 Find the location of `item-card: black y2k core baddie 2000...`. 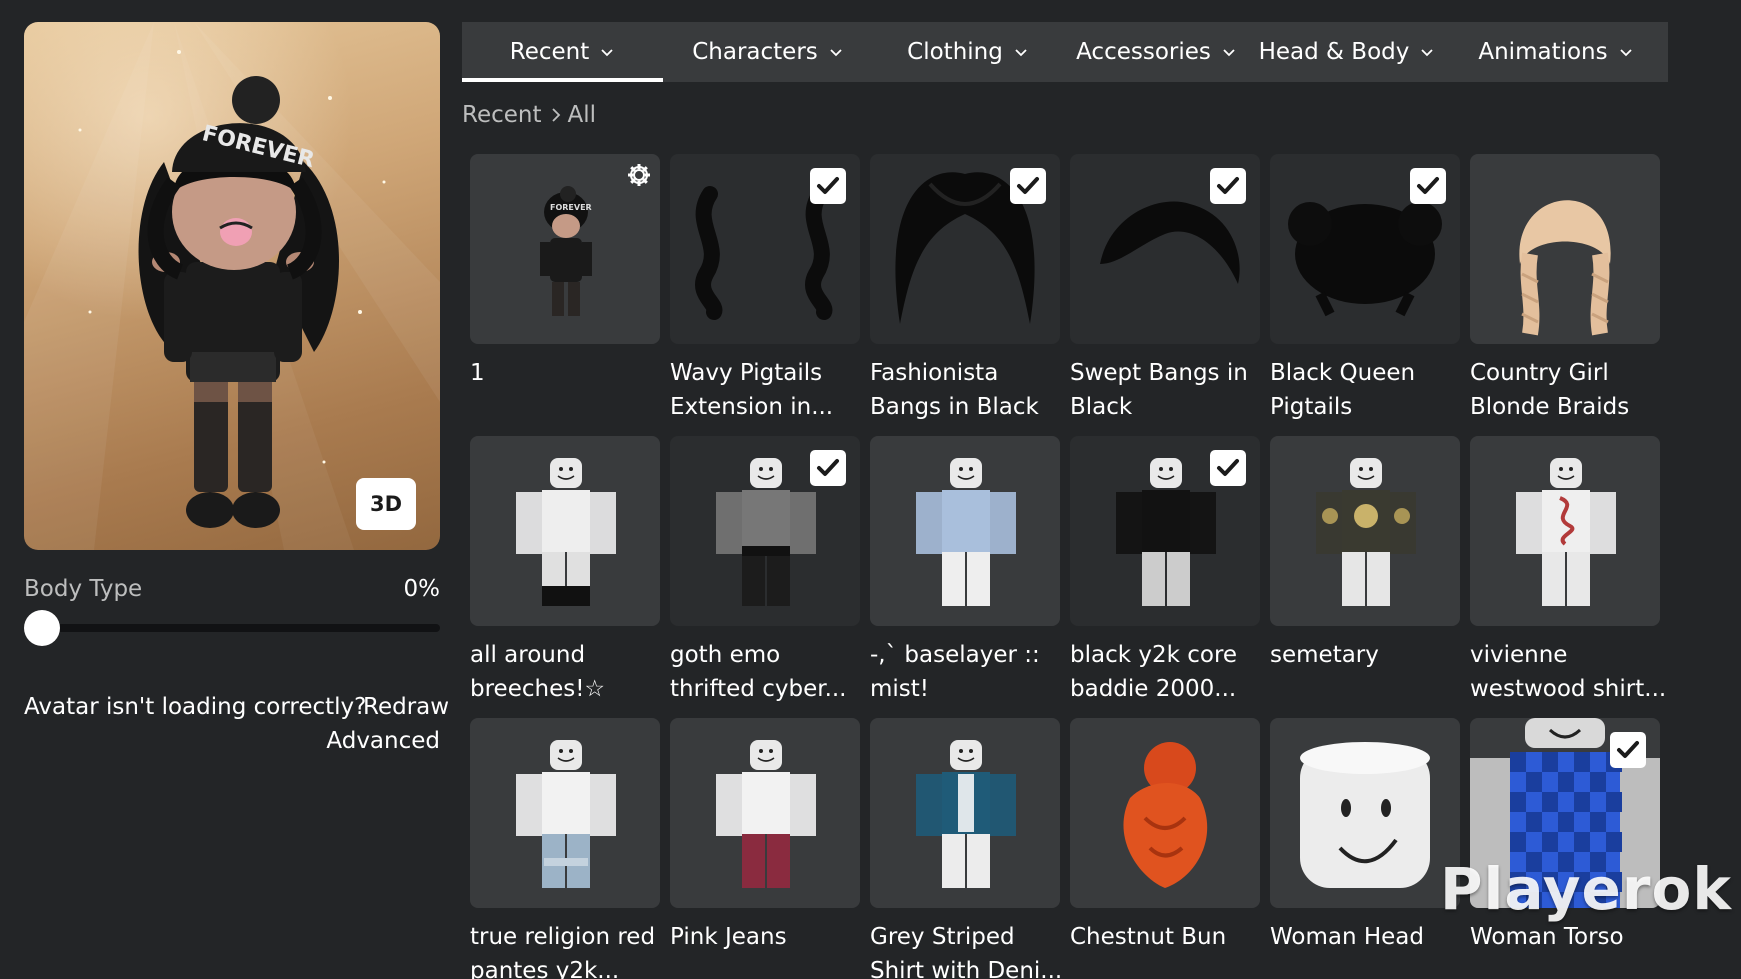

item-card: black y2k core baddie 2000... is located at coordinates (1165, 571).